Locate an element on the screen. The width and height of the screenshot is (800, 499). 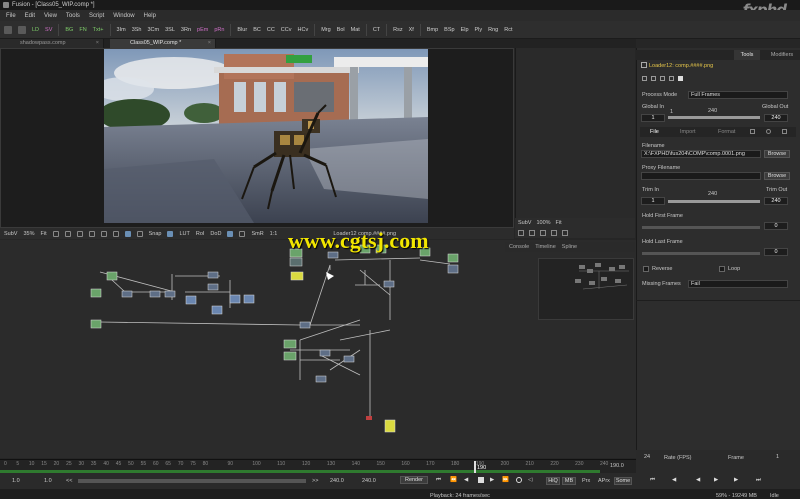
range-scrollbar is located at coordinates (192, 481).